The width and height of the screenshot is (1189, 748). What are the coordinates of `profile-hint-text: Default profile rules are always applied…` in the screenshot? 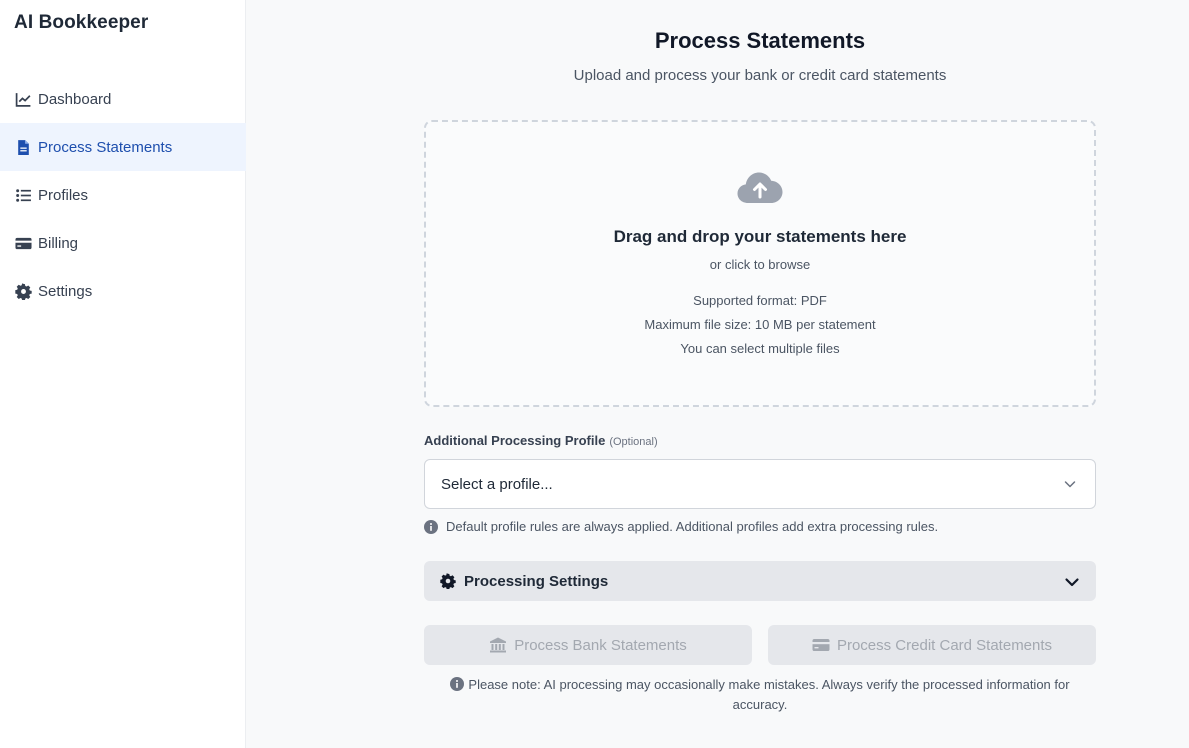 It's located at (692, 526).